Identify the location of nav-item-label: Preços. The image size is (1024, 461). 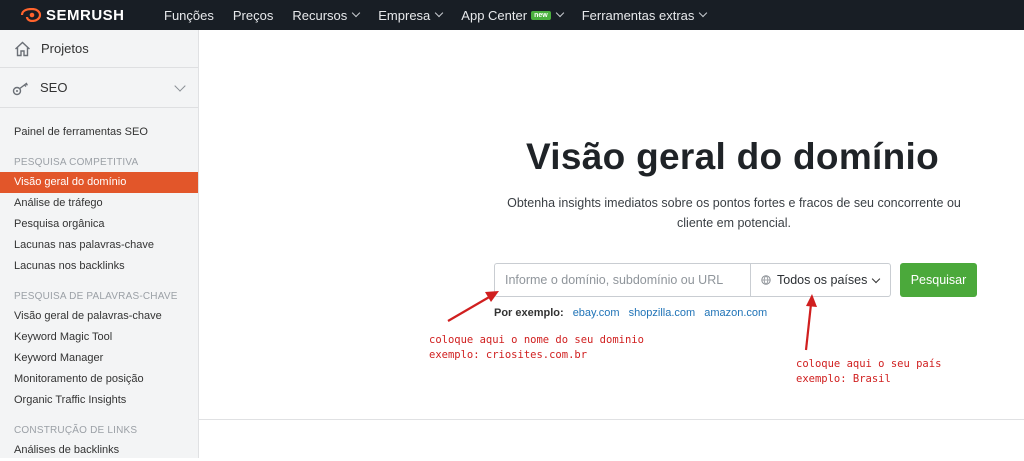
(253, 15).